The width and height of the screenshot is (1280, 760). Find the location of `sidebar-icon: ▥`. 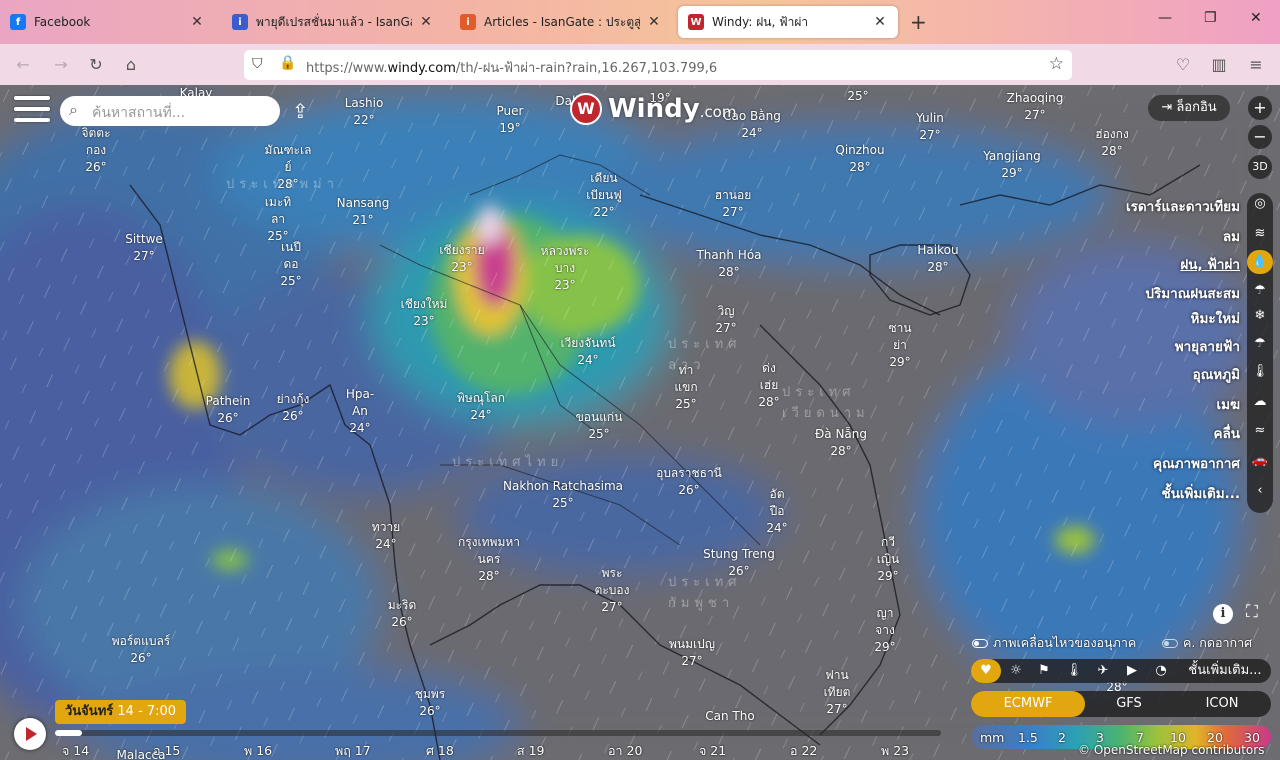

sidebar-icon: ▥ is located at coordinates (1219, 65).